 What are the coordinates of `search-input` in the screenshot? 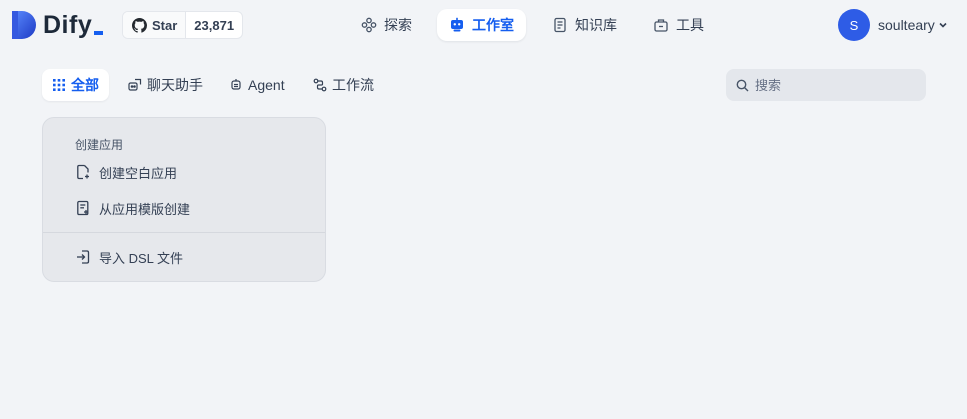 It's located at (835, 85).